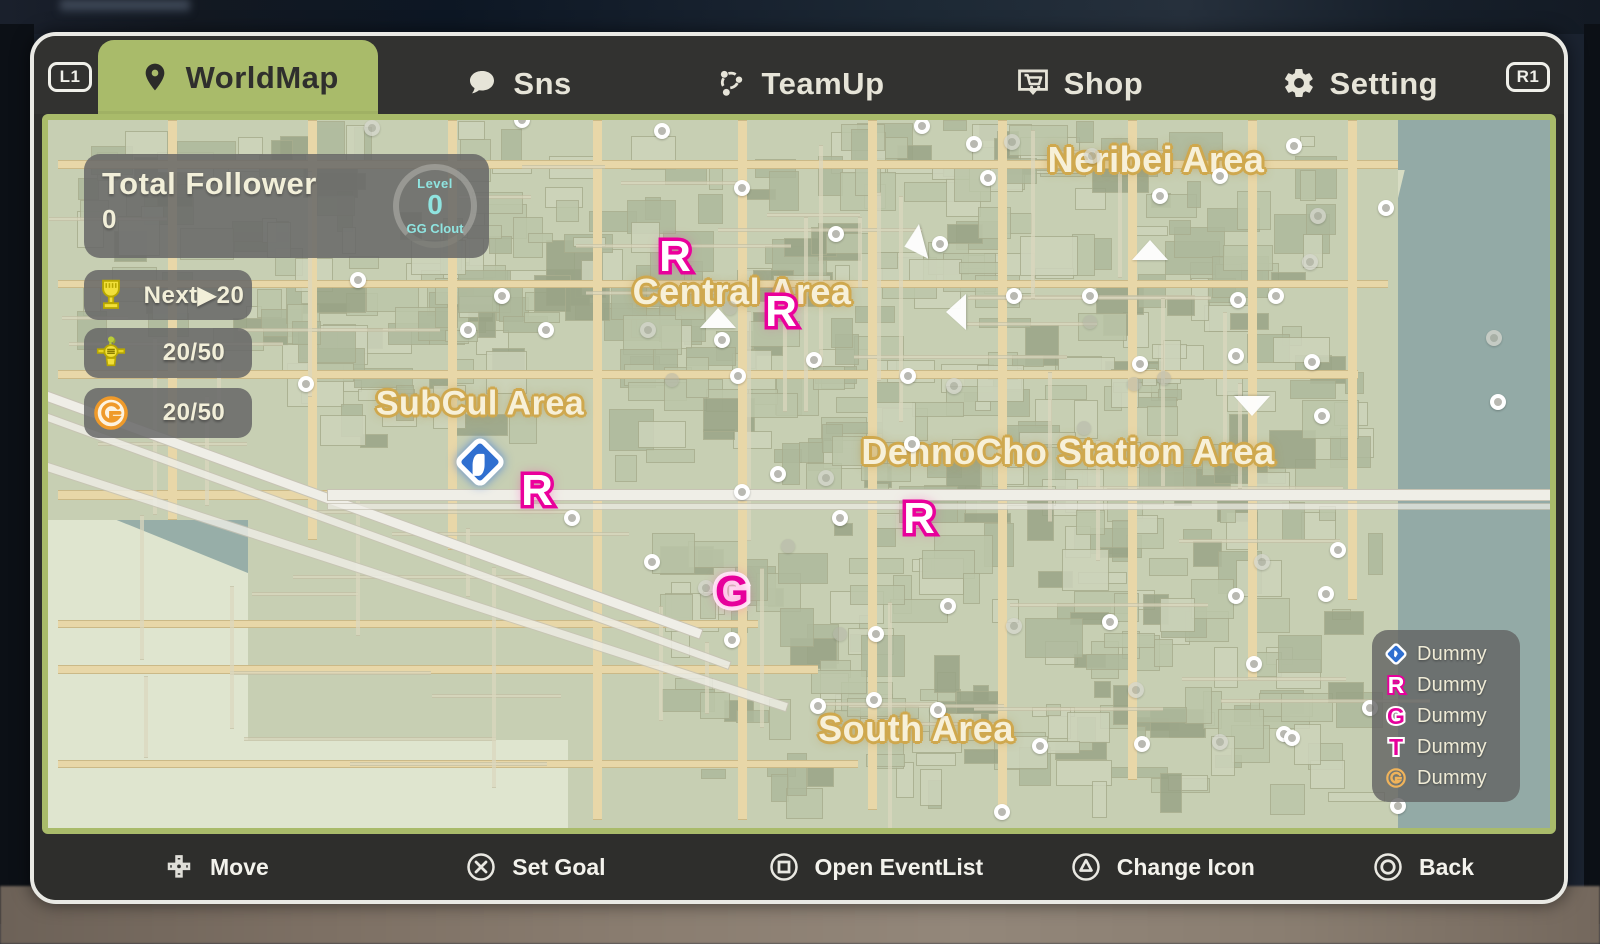 The image size is (1600, 944). Describe the element at coordinates (800, 17) in the screenshot. I see `background-top-strip` at that location.